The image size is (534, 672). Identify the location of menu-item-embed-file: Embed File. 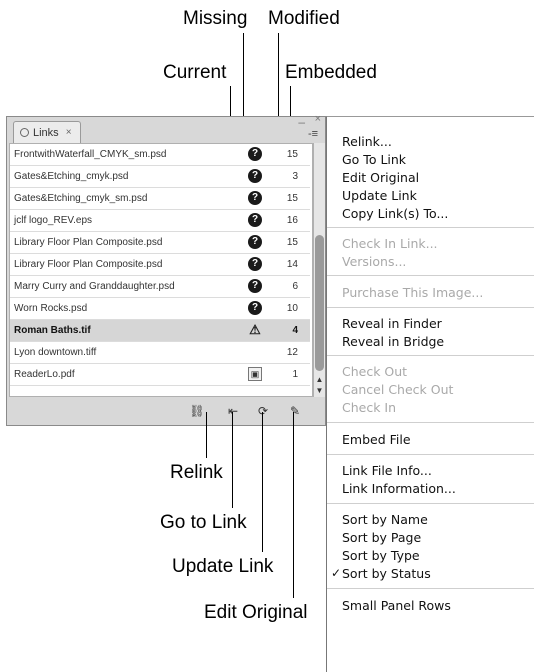
(376, 439).